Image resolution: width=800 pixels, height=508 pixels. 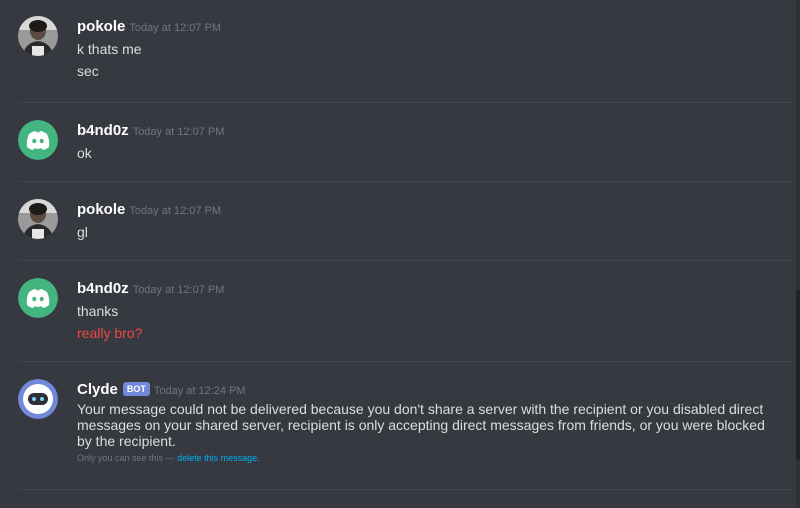 I want to click on message-text: ok, so click(x=84, y=153).